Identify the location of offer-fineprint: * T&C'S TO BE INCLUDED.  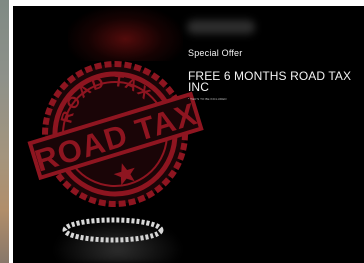
(207, 99).